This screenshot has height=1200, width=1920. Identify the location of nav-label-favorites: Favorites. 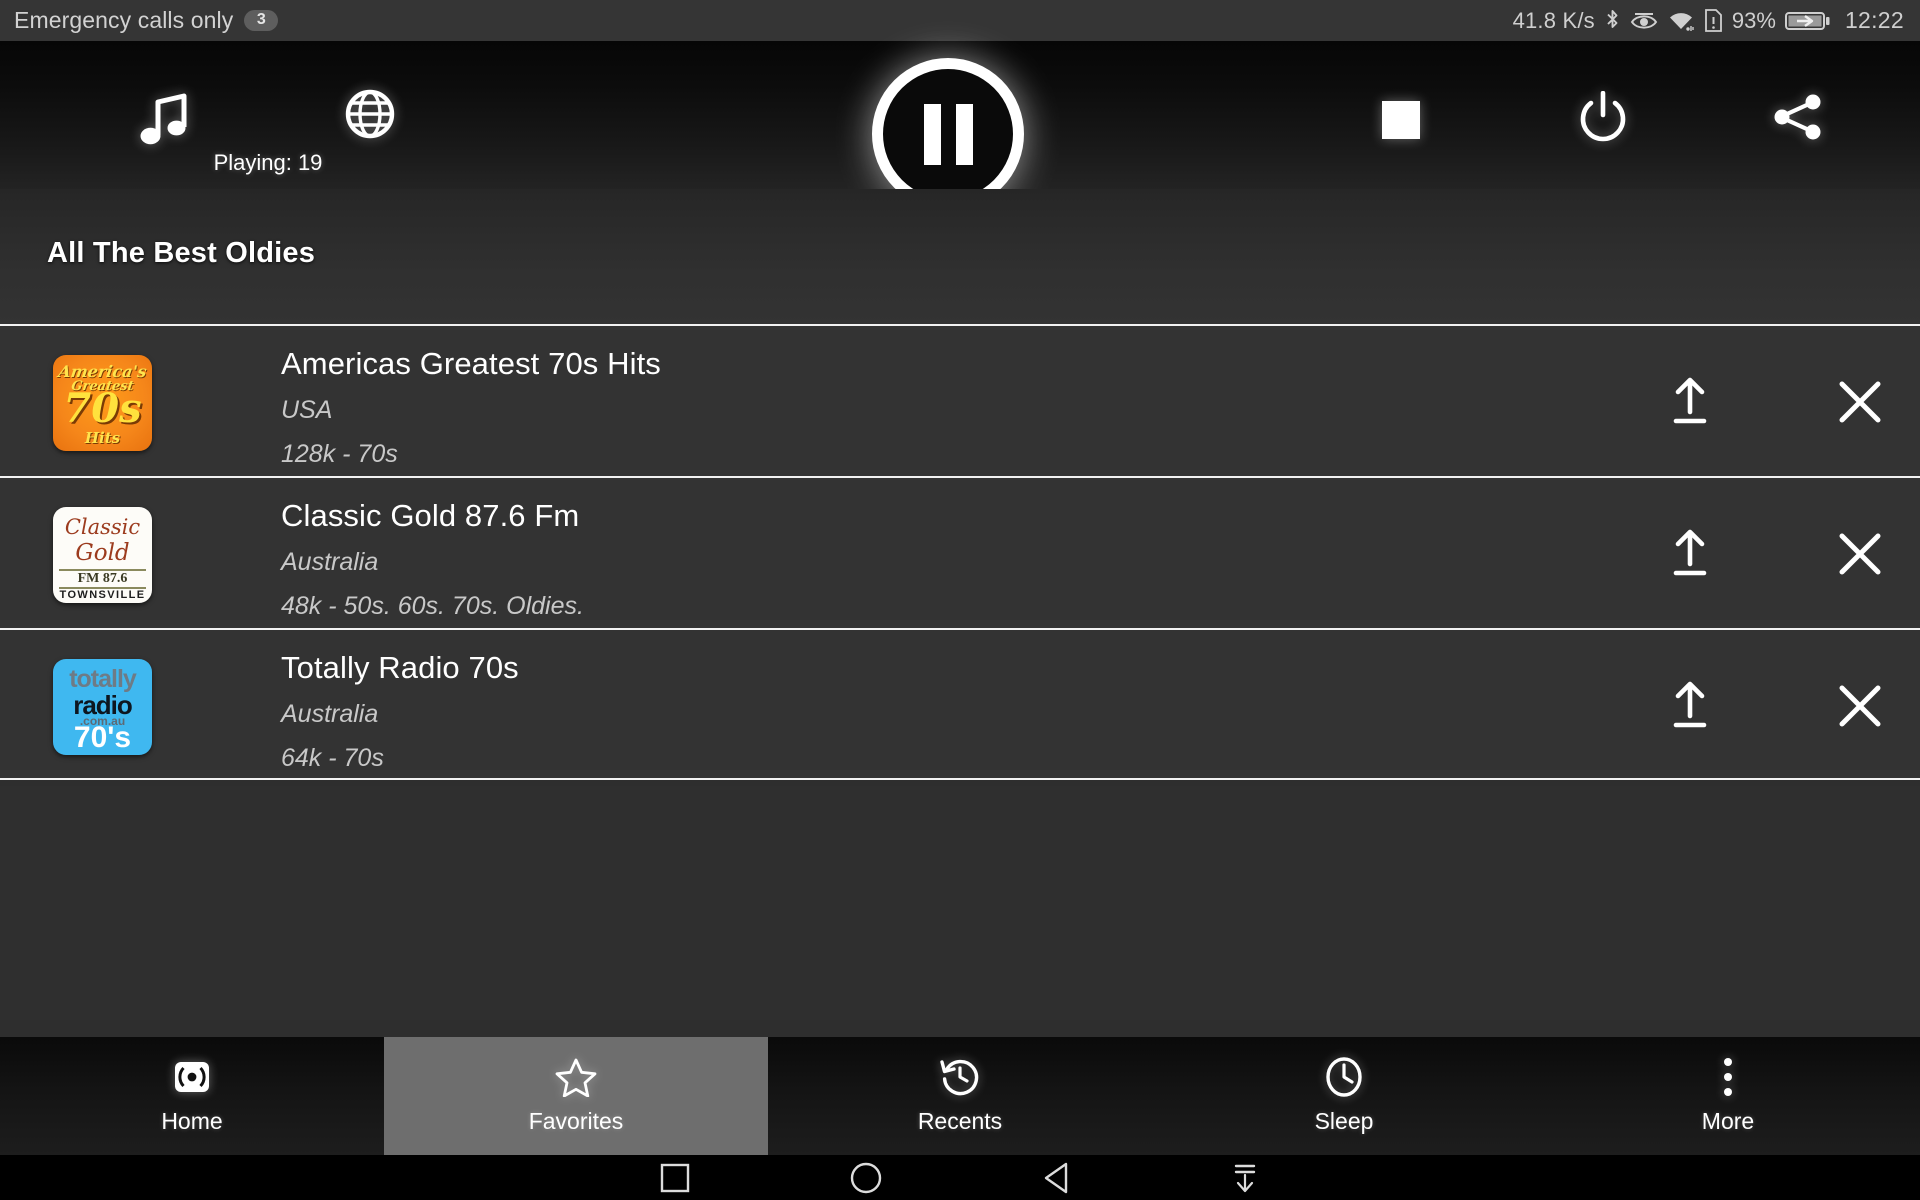
(576, 1121).